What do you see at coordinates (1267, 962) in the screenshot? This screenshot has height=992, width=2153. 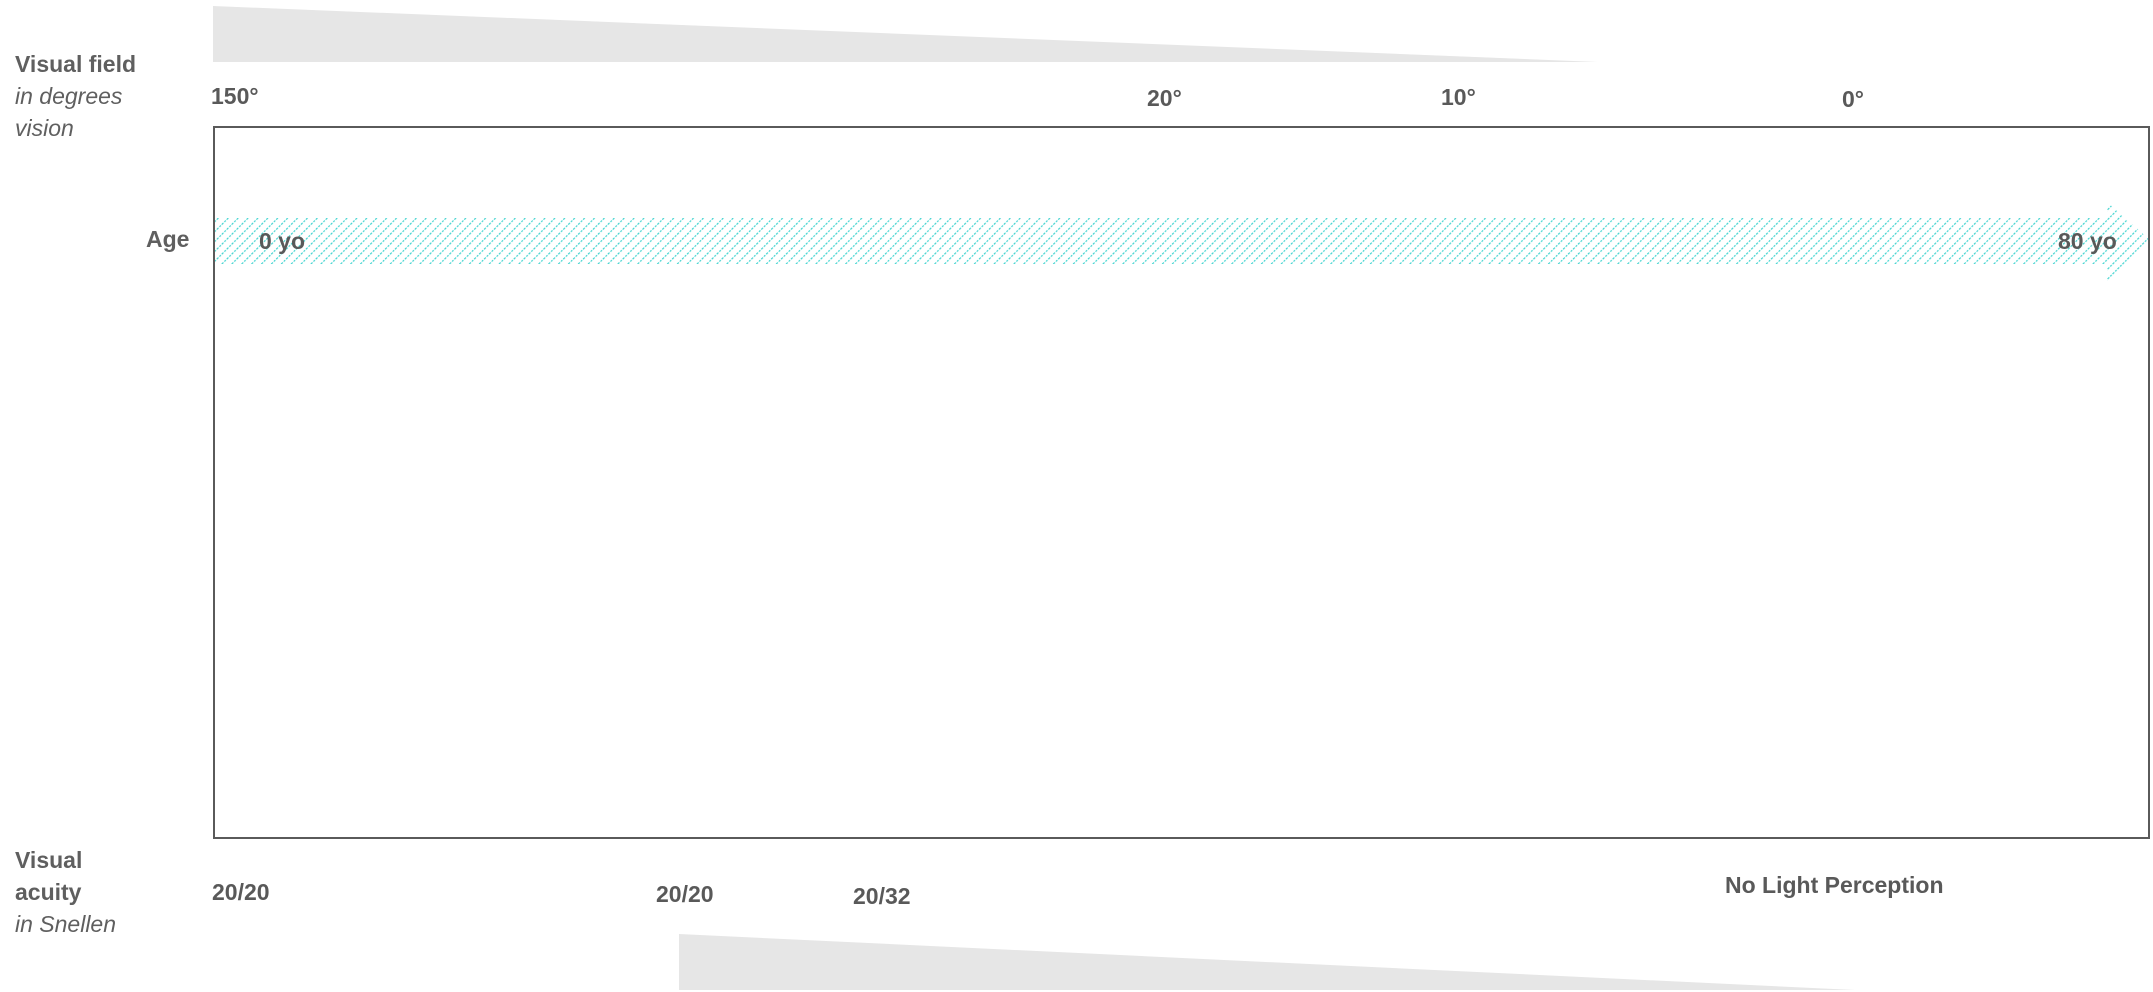 I see `visual-acuity-wedge` at bounding box center [1267, 962].